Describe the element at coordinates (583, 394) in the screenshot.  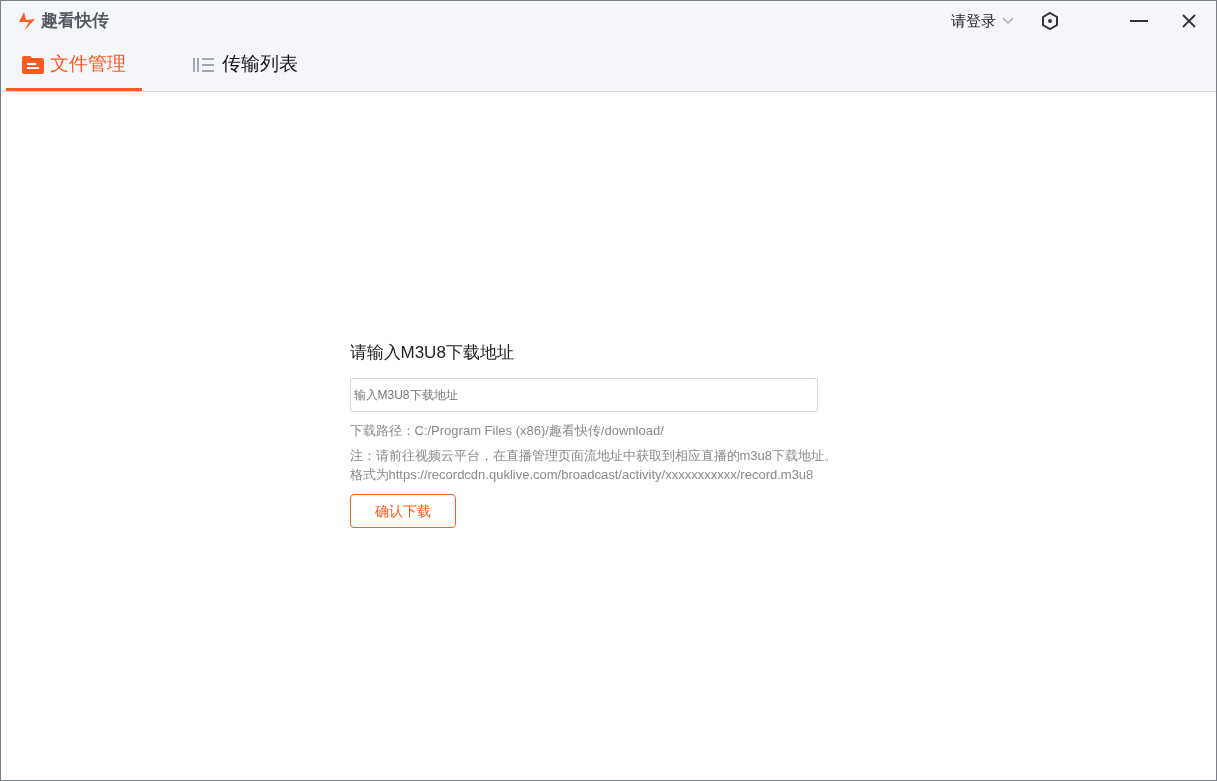
I see `url-input-field: 输入M3U8下载地址` at that location.